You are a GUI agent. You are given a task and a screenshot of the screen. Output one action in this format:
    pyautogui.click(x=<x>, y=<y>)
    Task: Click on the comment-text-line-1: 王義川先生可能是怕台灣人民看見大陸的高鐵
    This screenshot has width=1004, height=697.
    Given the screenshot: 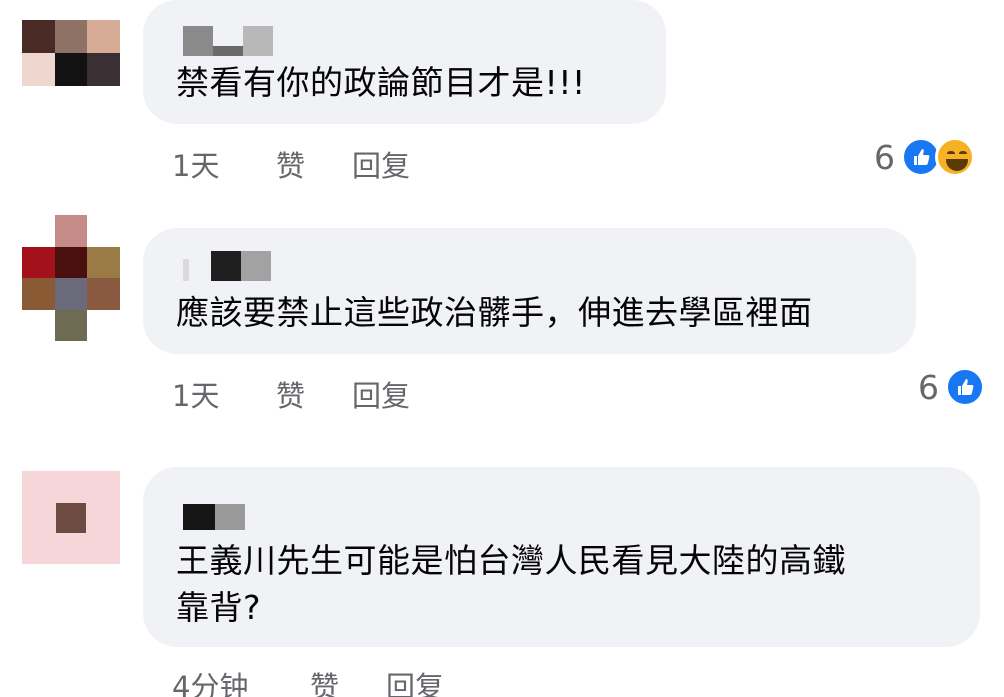 What is the action you would take?
    pyautogui.click(x=511, y=560)
    